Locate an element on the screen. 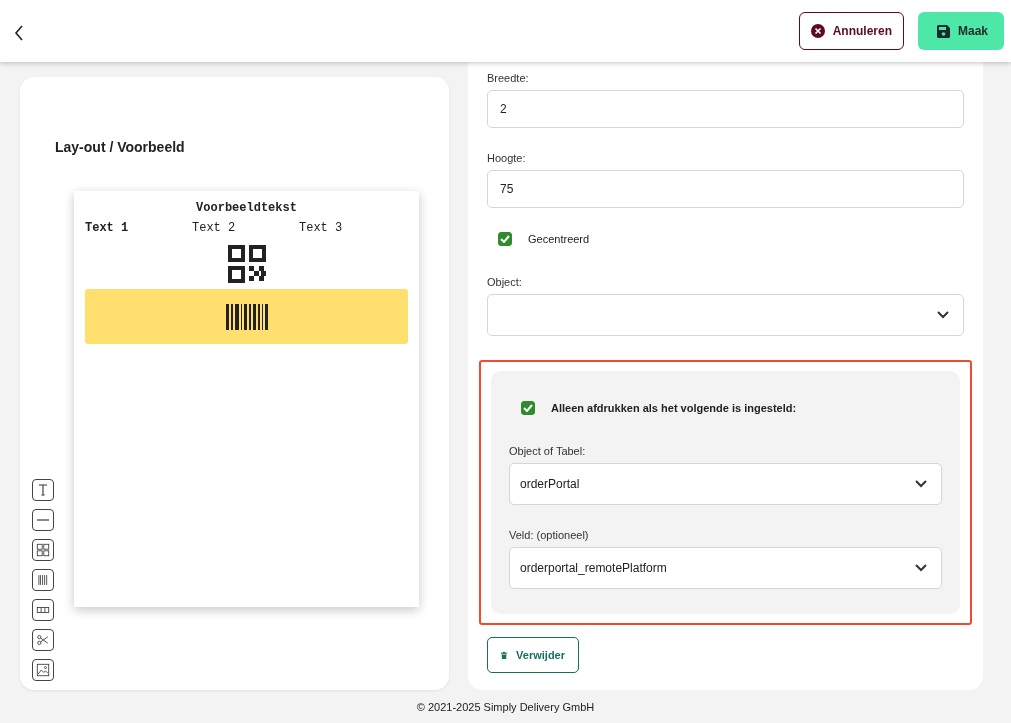 The width and height of the screenshot is (1011, 723). copyright-text: © 2021-2025 Simply Delivery GmbH is located at coordinates (505, 707).